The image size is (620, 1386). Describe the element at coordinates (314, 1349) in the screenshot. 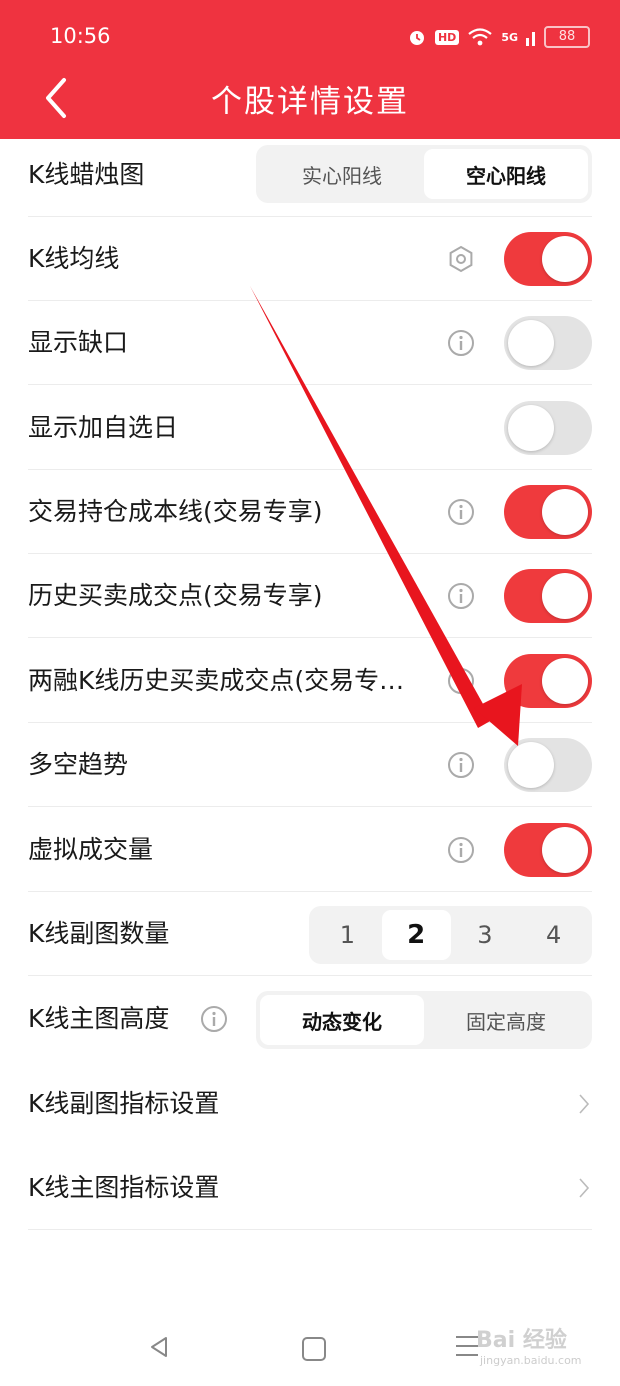

I see `nav-home-icon` at that location.